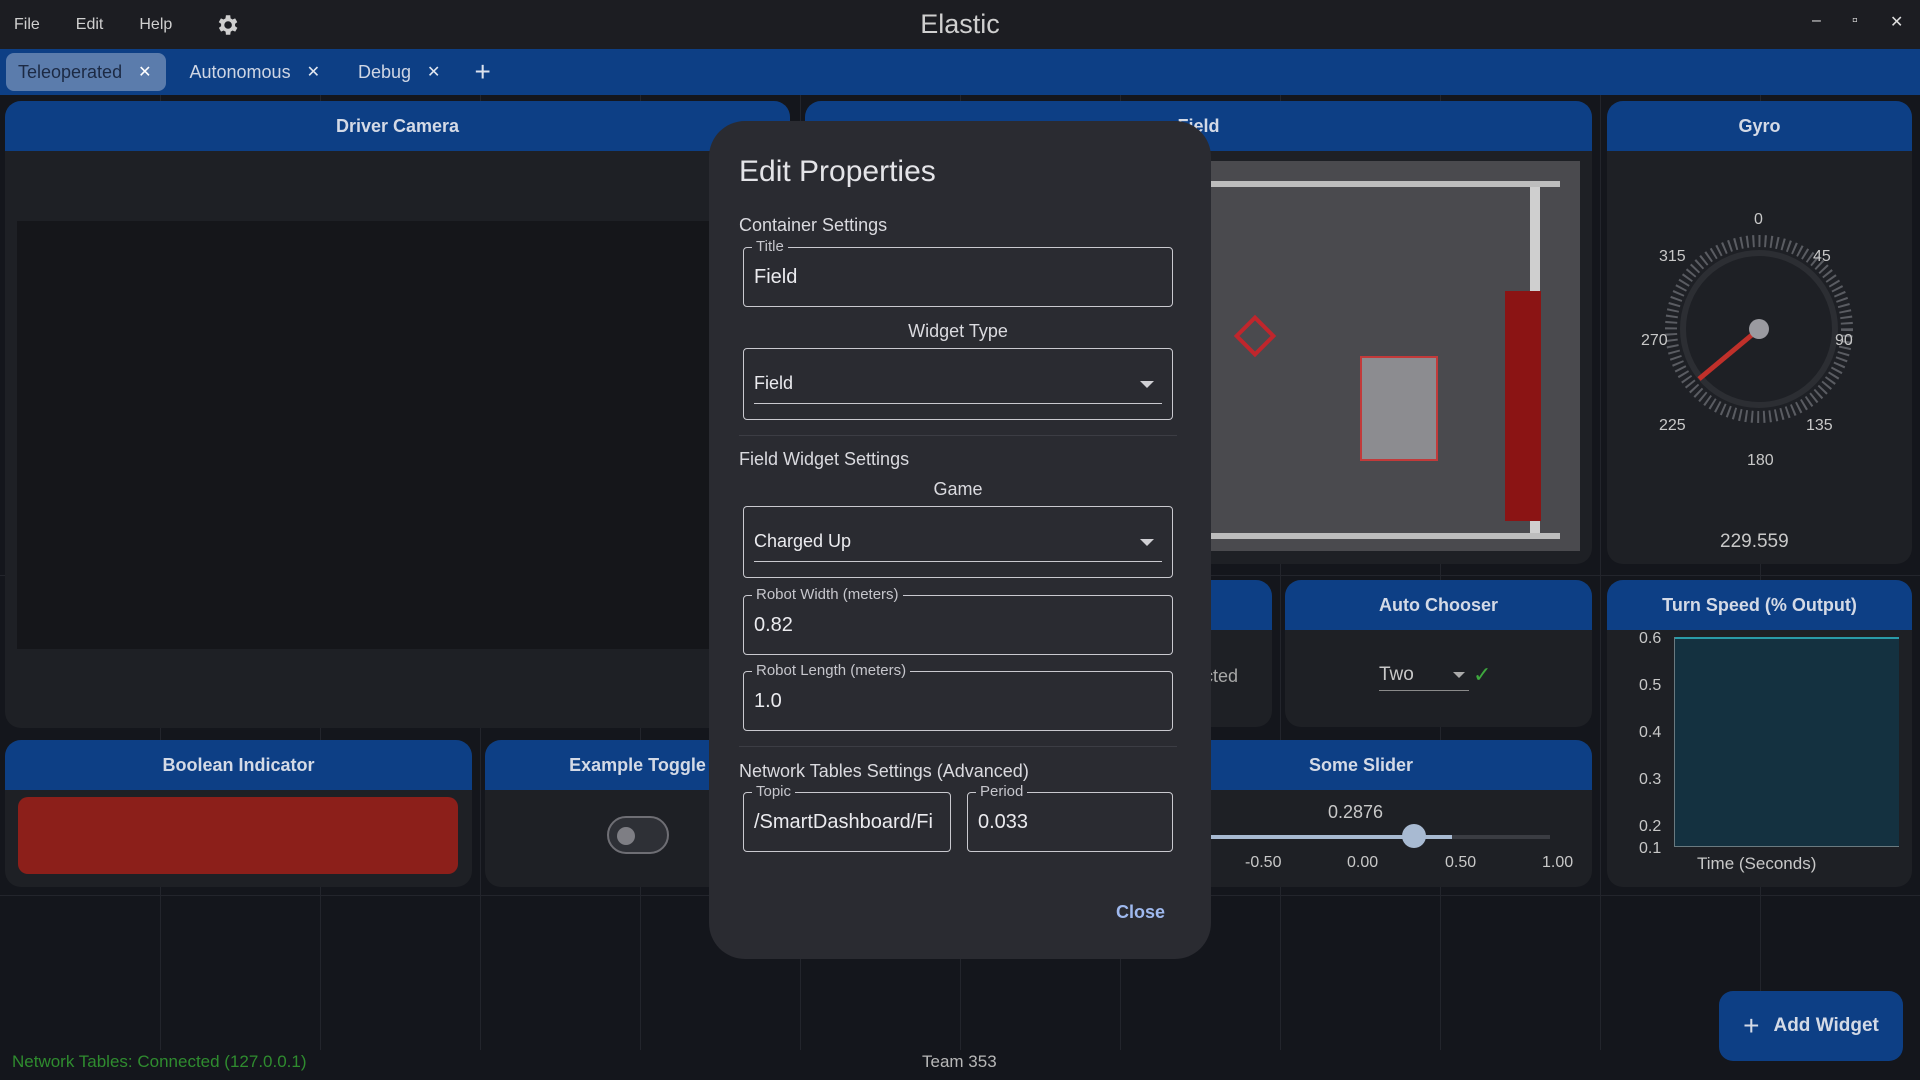 The height and width of the screenshot is (1080, 1920). I want to click on gear-icon, so click(227, 25).